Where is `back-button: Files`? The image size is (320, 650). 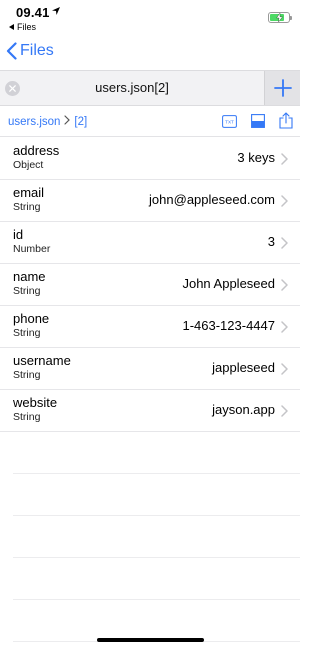 back-button: Files is located at coordinates (30, 51).